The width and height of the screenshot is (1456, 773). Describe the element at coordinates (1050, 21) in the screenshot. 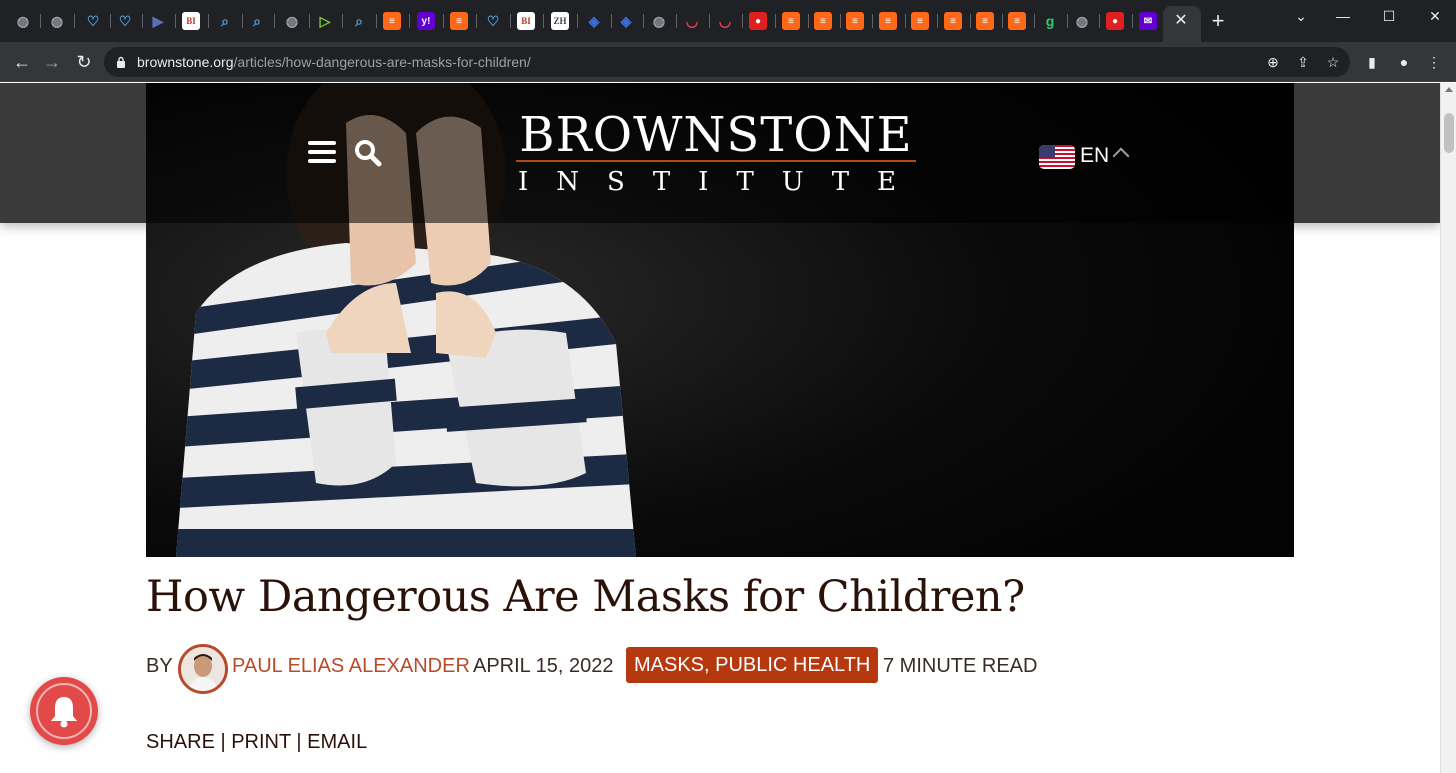

I see `g-icon: g` at that location.